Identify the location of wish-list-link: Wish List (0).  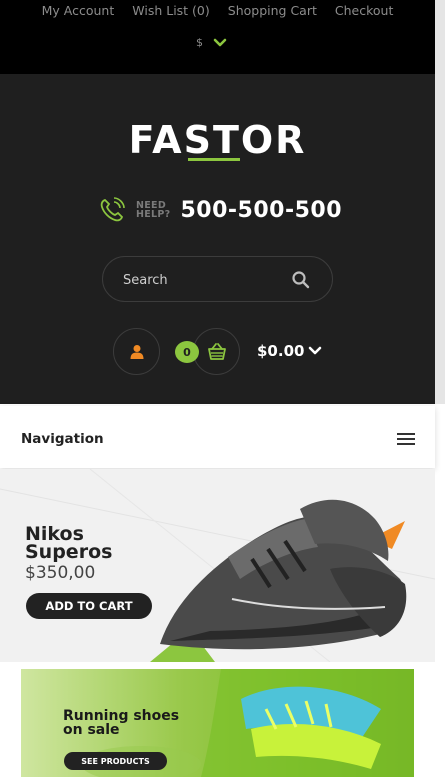
(171, 10).